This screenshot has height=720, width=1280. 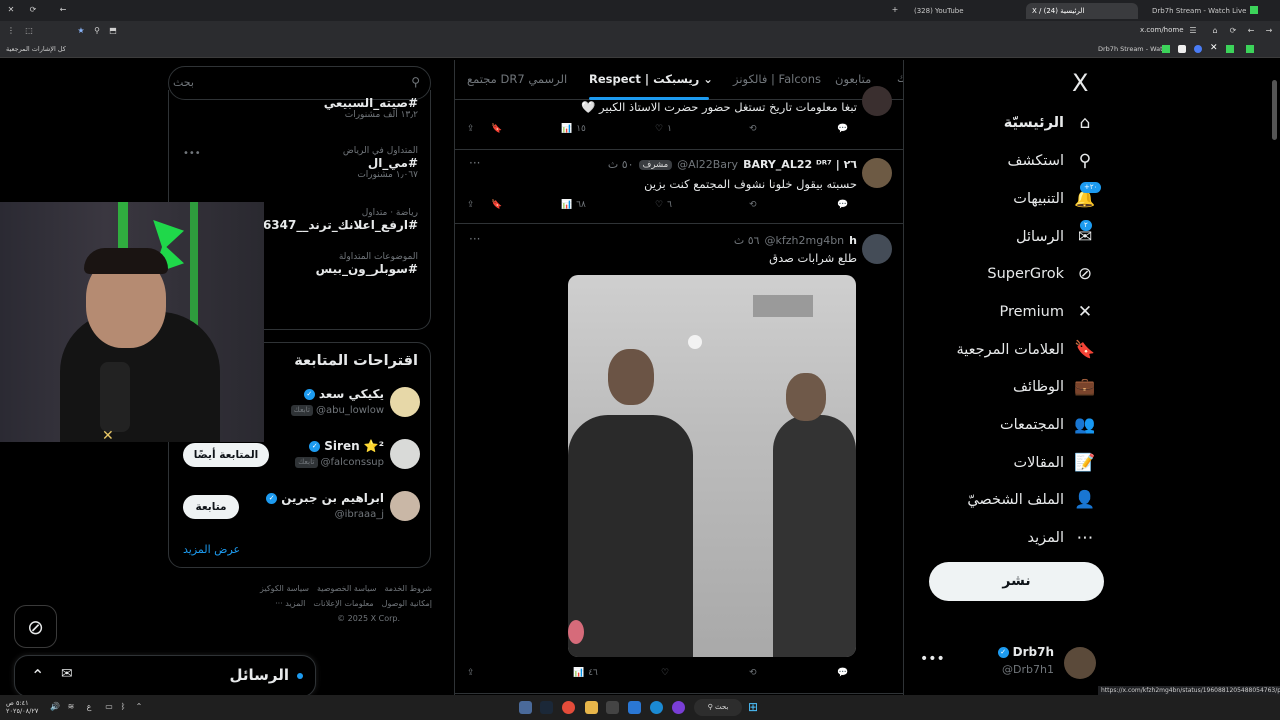 I want to click on steam-icon, so click(x=546, y=707).